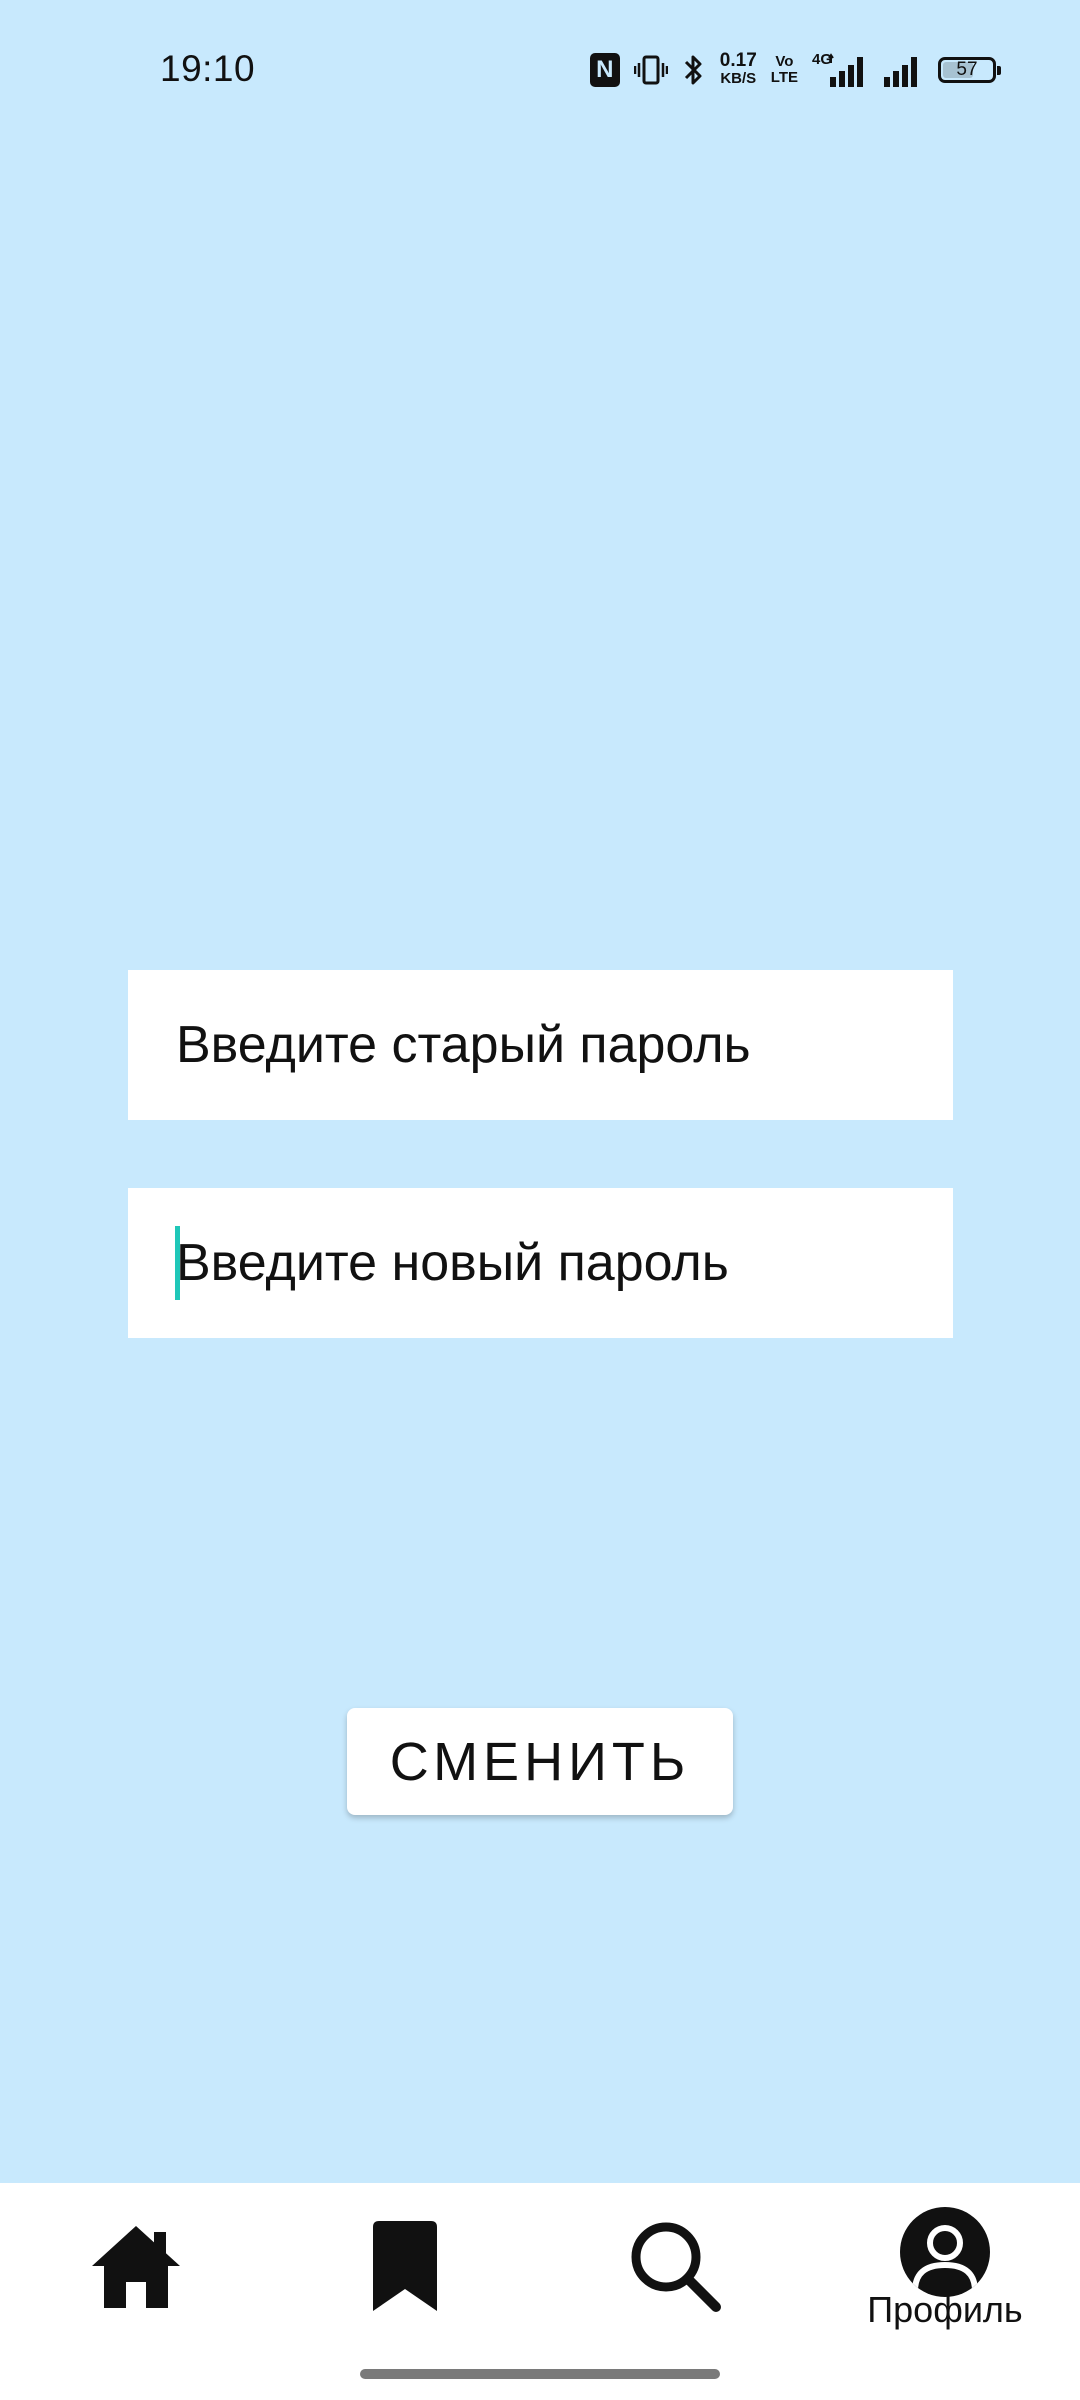  I want to click on bookmark-icon, so click(405, 2268).